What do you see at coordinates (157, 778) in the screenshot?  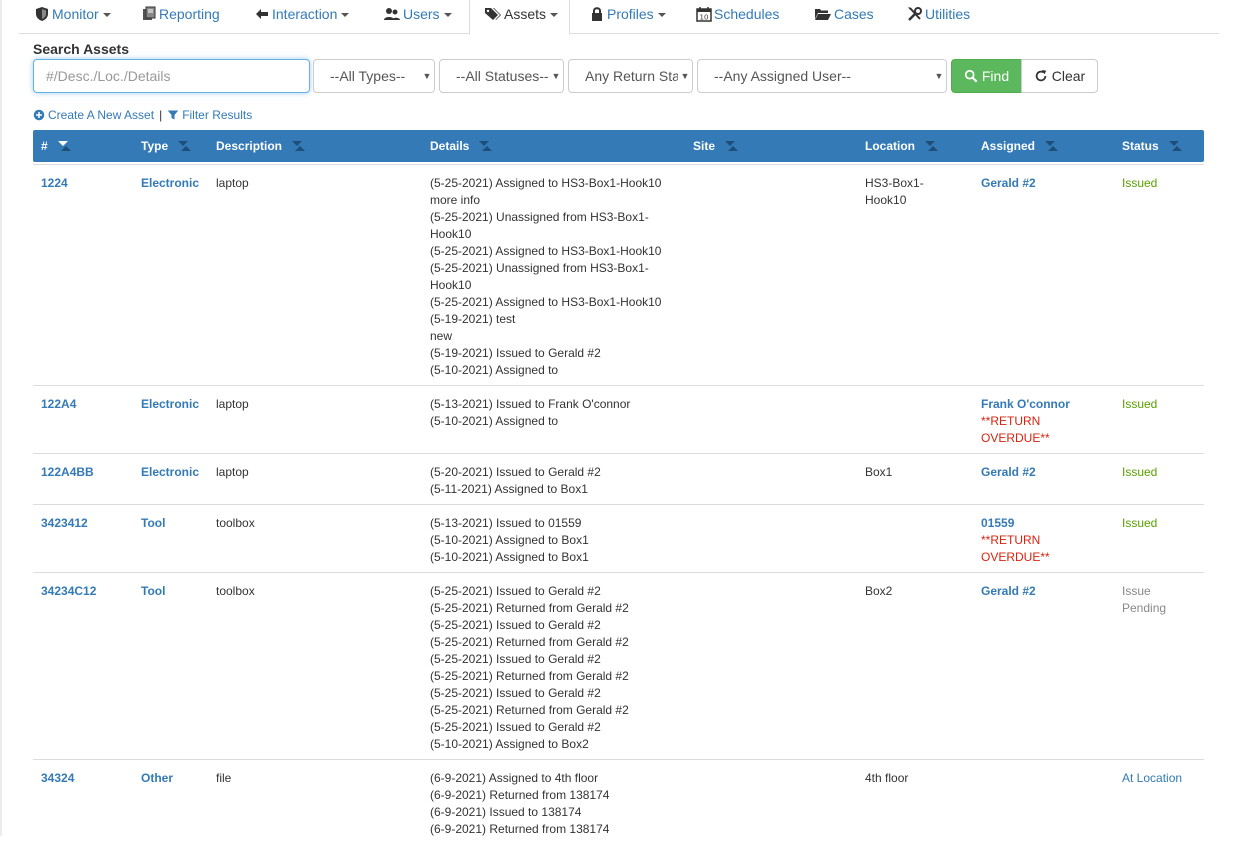 I see `asset-type-link: Other` at bounding box center [157, 778].